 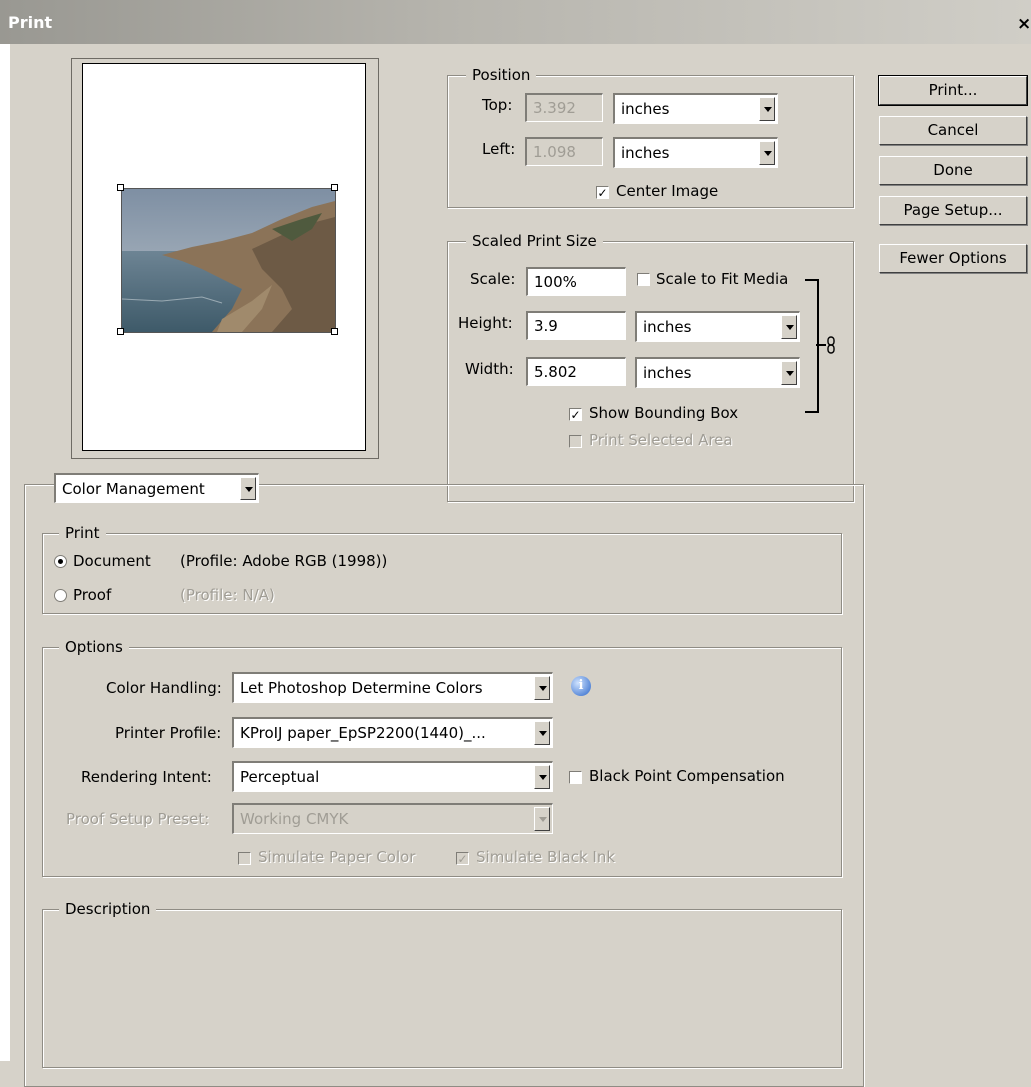 What do you see at coordinates (722, 279) in the screenshot?
I see `scale-to-fit-label: Scale to Fit Media` at bounding box center [722, 279].